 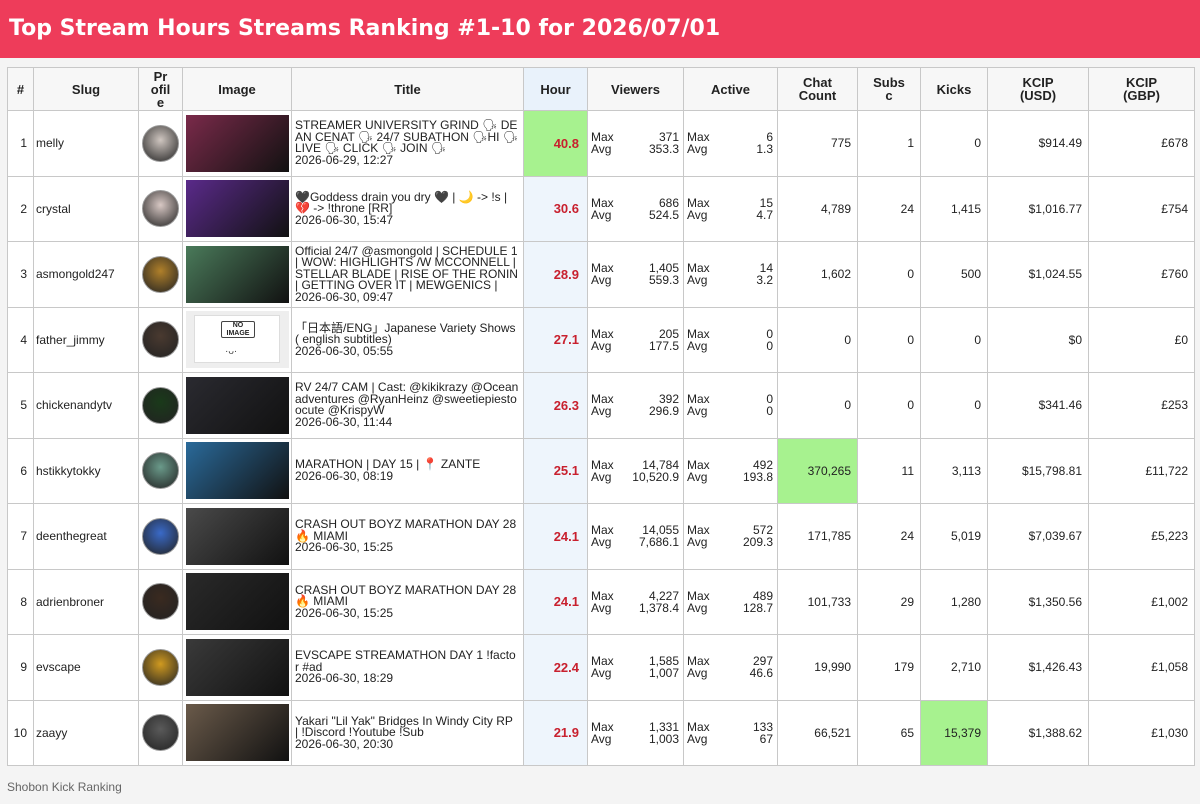 What do you see at coordinates (86, 405) in the screenshot?
I see `slug-cell: chickenandytv` at bounding box center [86, 405].